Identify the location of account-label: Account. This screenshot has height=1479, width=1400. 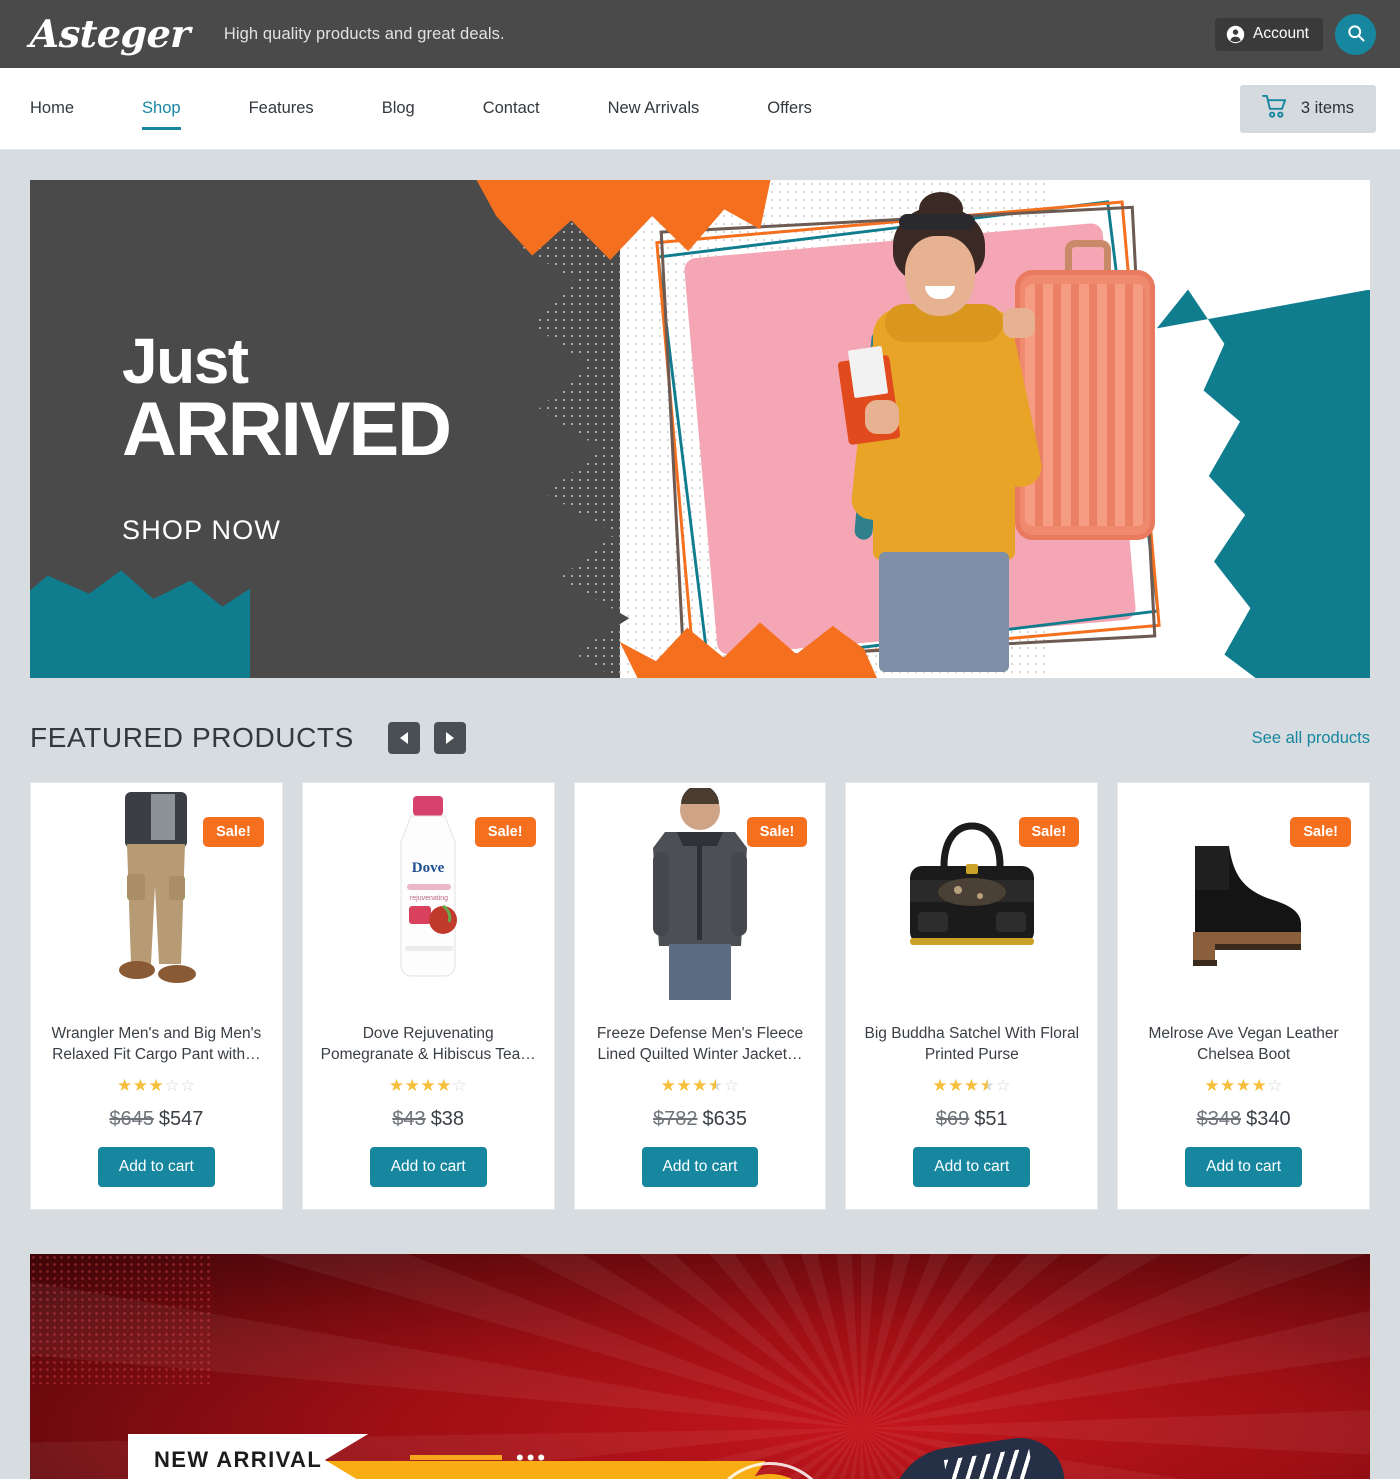
(1280, 33).